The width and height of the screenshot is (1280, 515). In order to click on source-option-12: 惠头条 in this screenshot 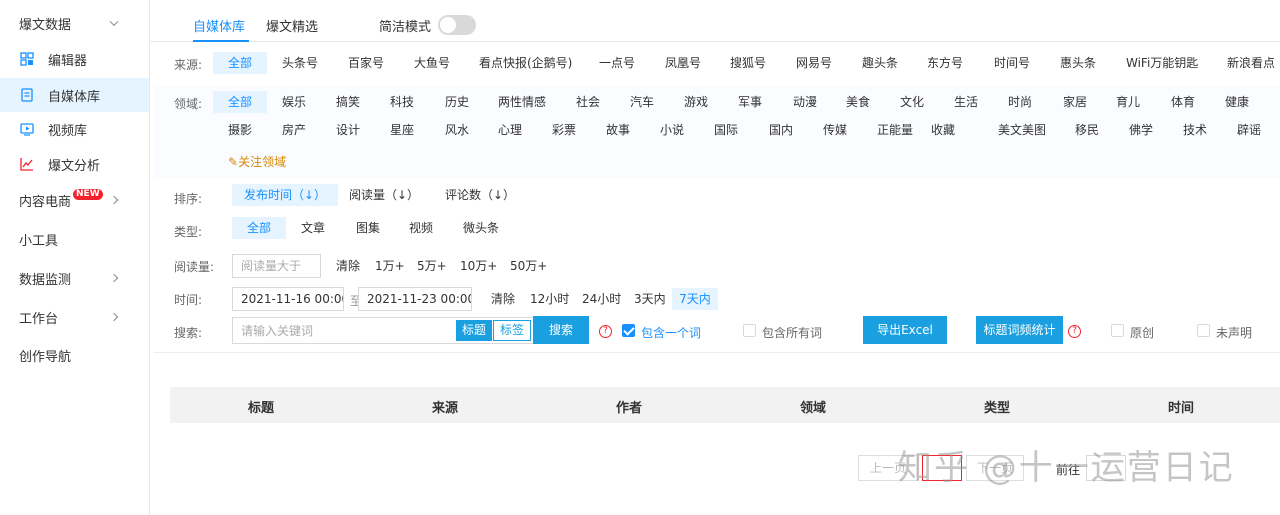, I will do `click(1078, 63)`.